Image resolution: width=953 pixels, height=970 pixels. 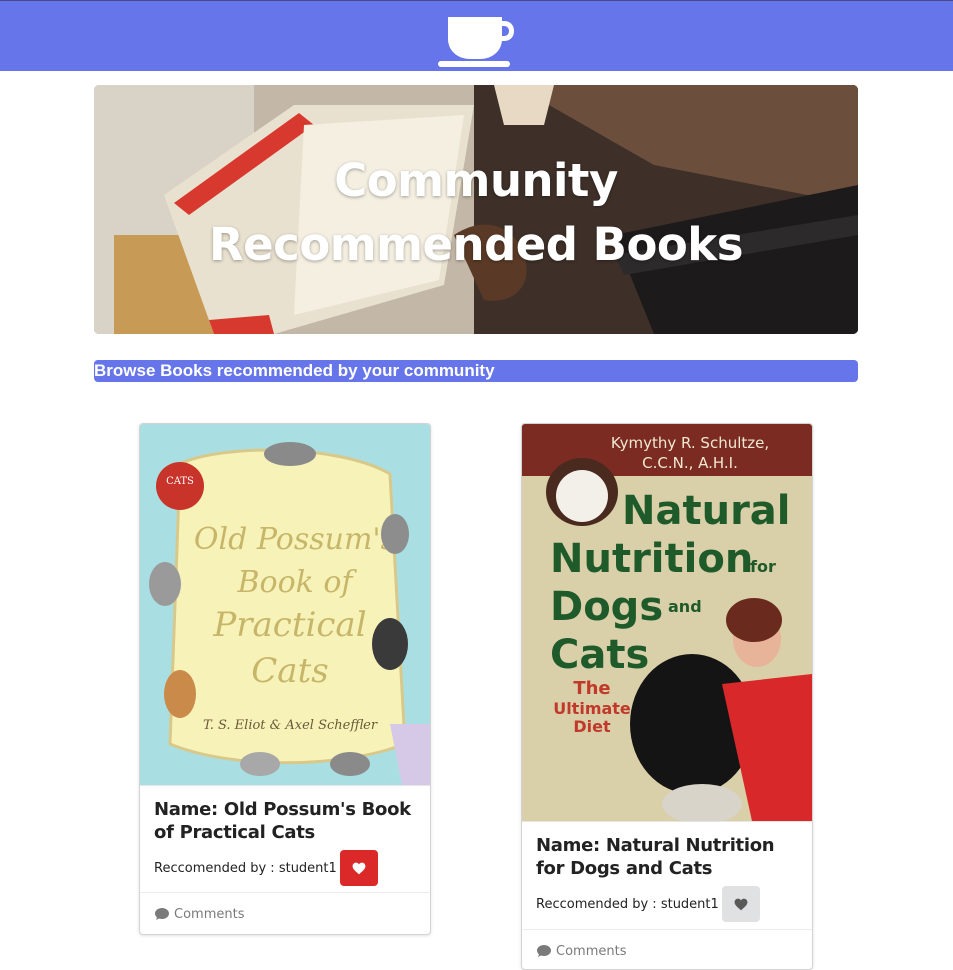 I want to click on cover-title-3: Practical, so click(x=289, y=625).